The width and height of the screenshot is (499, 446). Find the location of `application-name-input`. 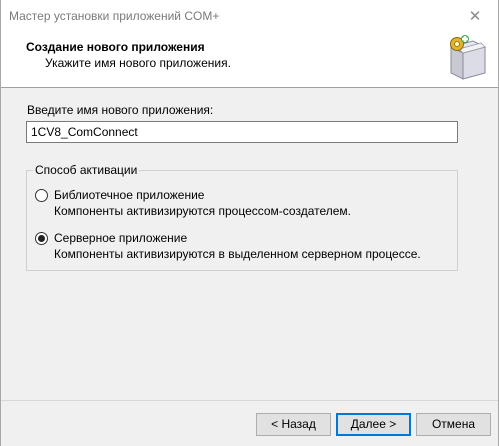

application-name-input is located at coordinates (242, 132).